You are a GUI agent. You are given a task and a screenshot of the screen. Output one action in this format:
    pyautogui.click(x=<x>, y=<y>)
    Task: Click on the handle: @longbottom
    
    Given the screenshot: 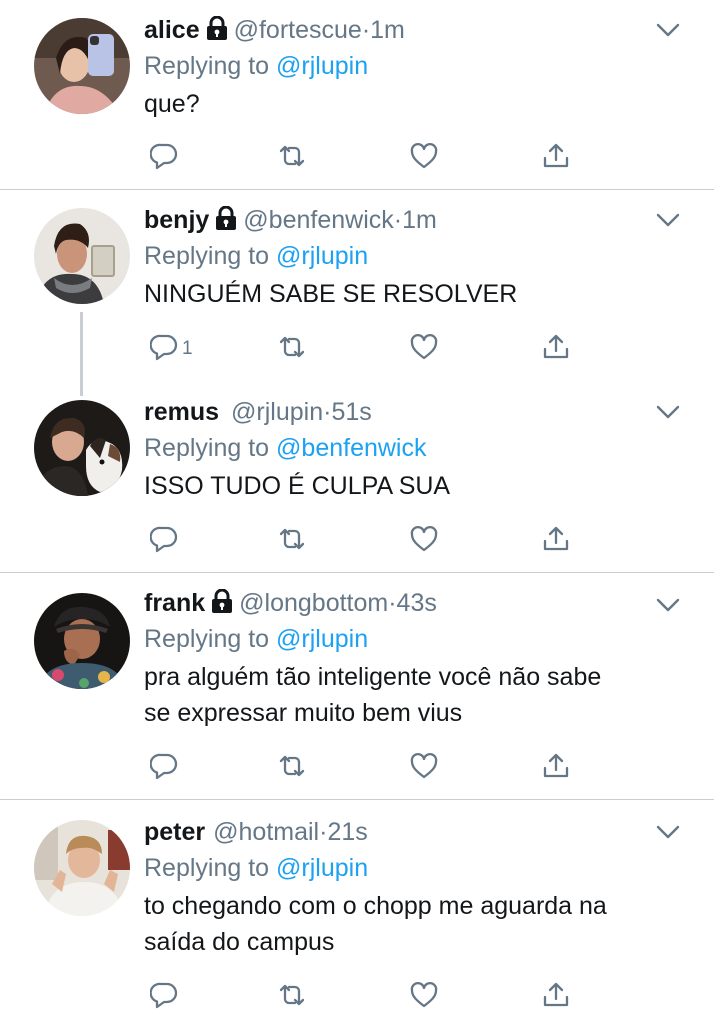 What is the action you would take?
    pyautogui.click(x=313, y=603)
    